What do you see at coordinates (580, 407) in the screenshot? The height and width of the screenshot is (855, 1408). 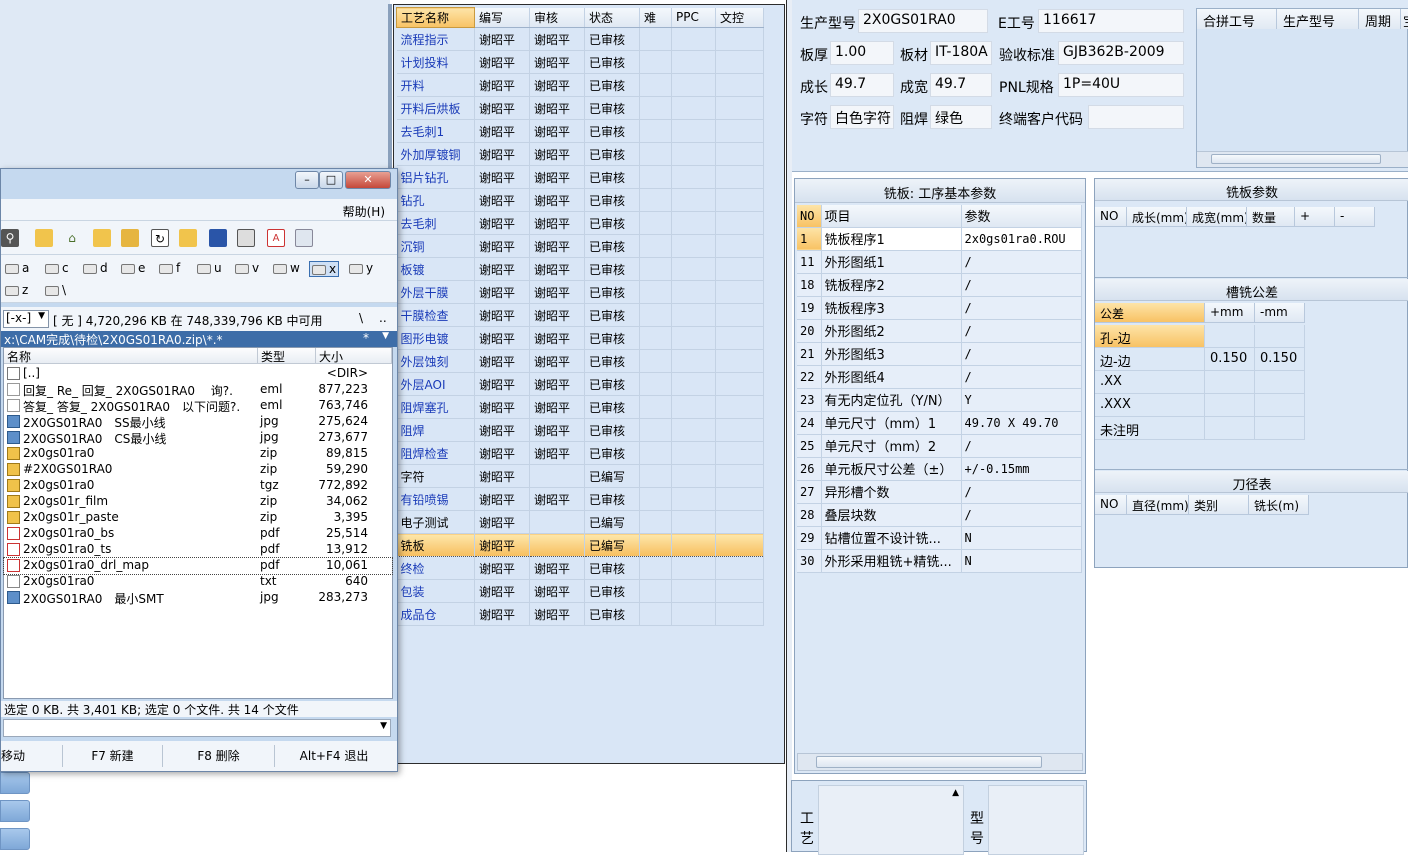 I see `process-row: 阻焊塞孔 谢昭平 谢昭平 已审核` at bounding box center [580, 407].